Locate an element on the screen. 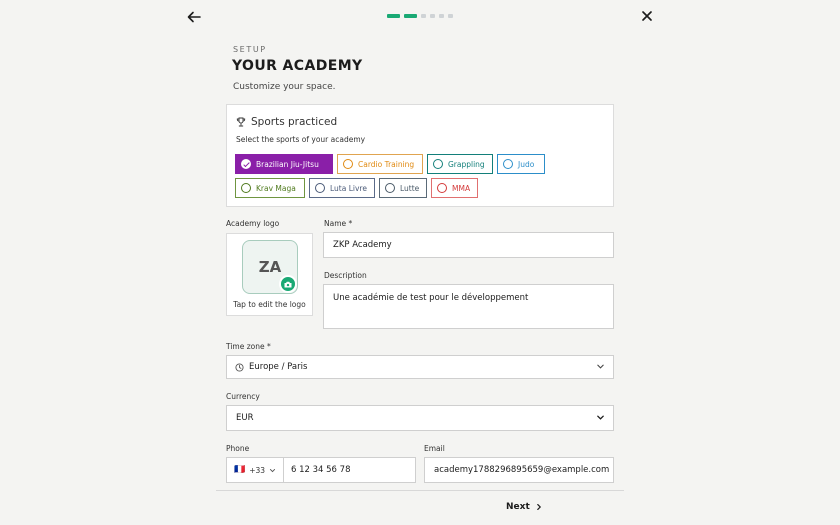  currency-value: EUR is located at coordinates (245, 418).